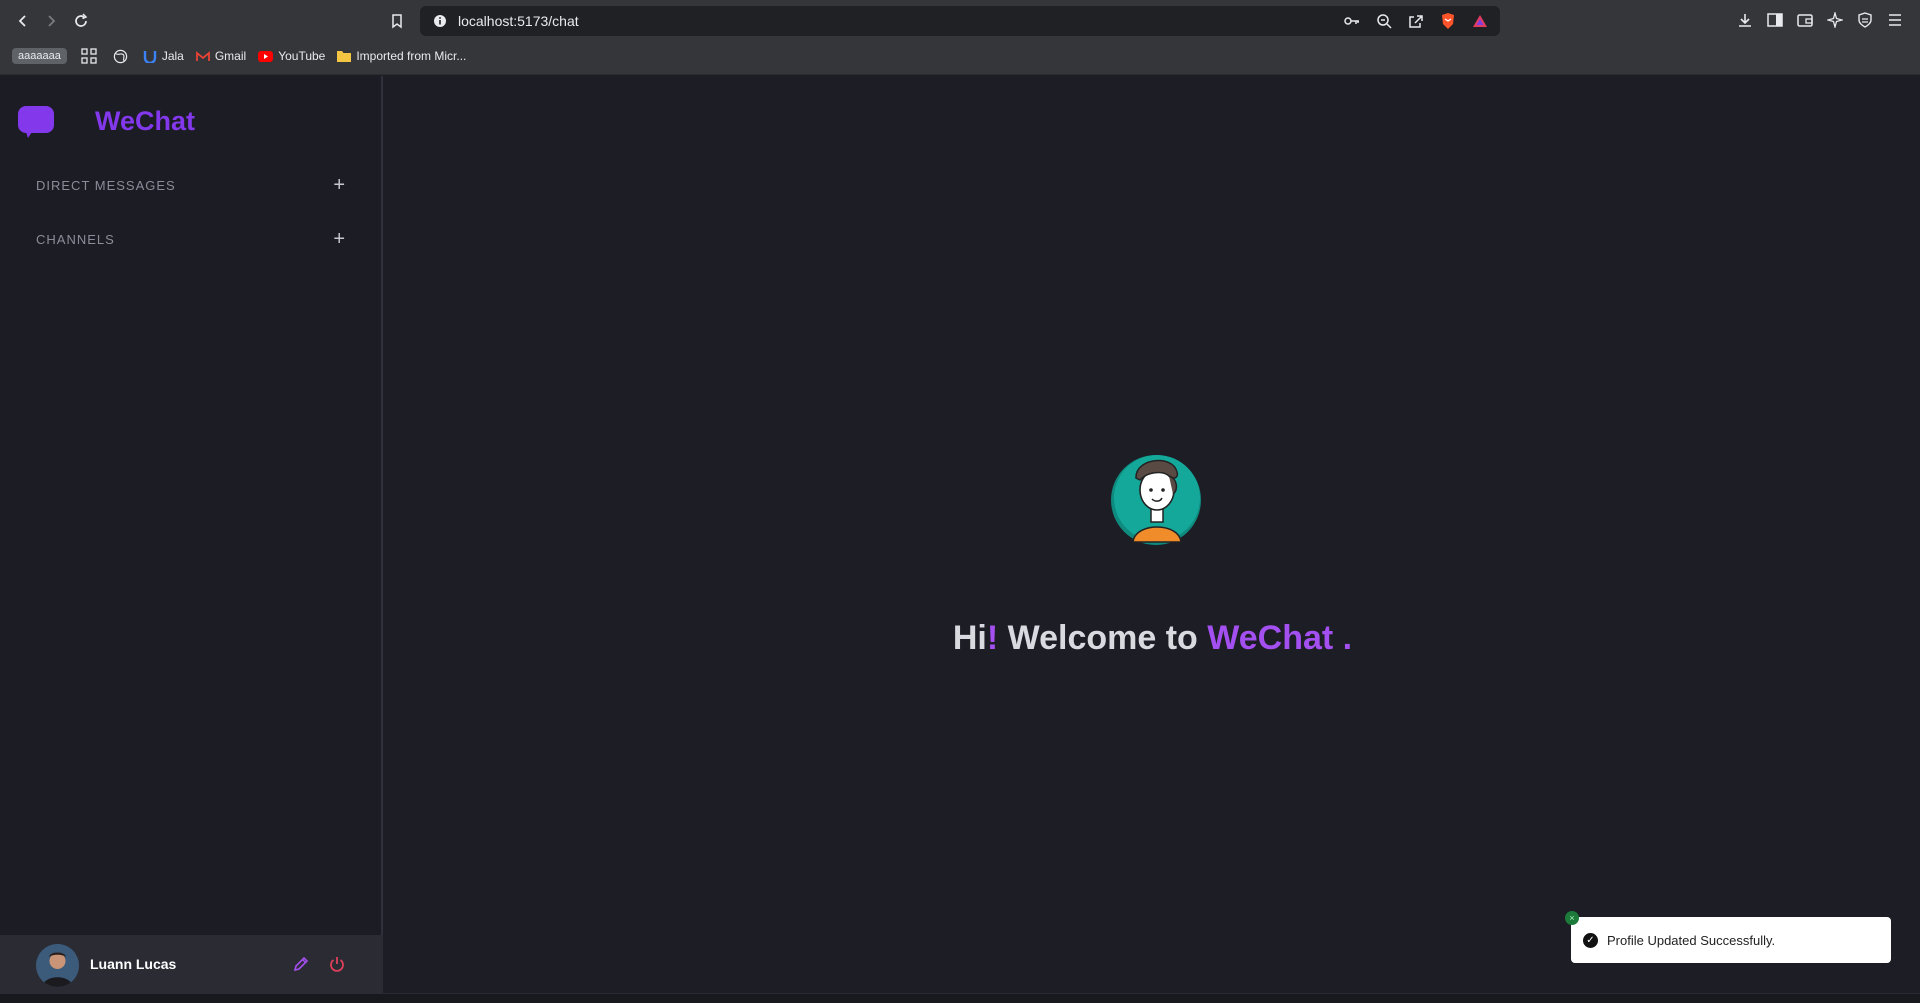 The width and height of the screenshot is (1920, 1003). What do you see at coordinates (75, 239) in the screenshot?
I see `channels-label: CHANNELS` at bounding box center [75, 239].